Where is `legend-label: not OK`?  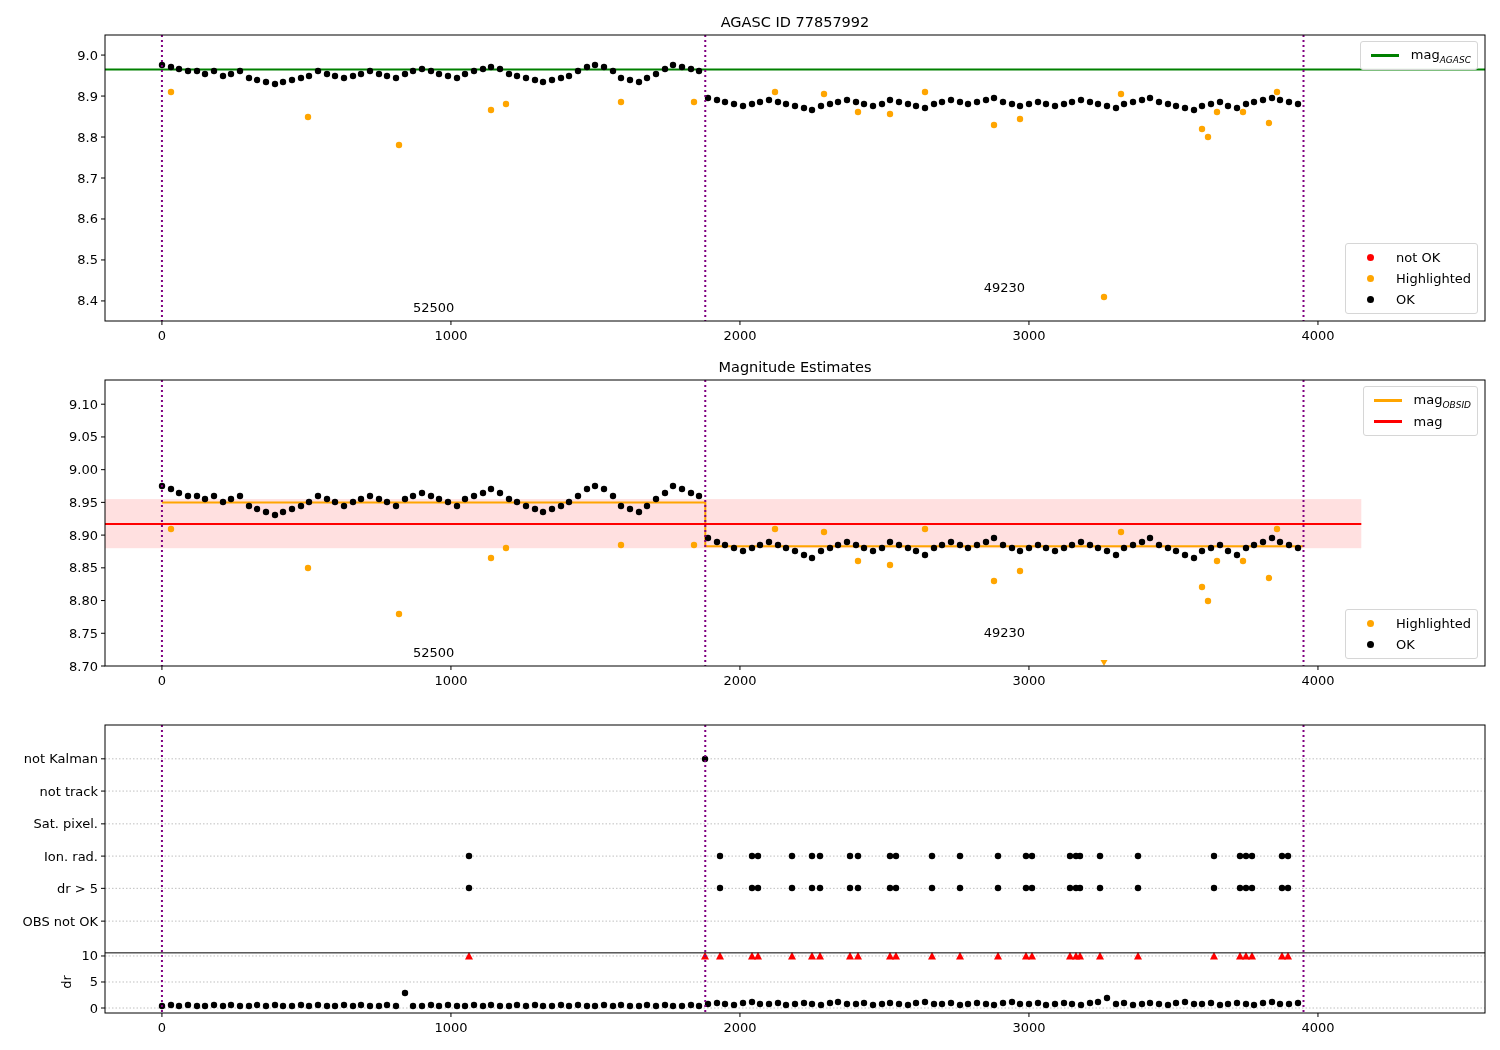 legend-label: not OK is located at coordinates (1418, 257).